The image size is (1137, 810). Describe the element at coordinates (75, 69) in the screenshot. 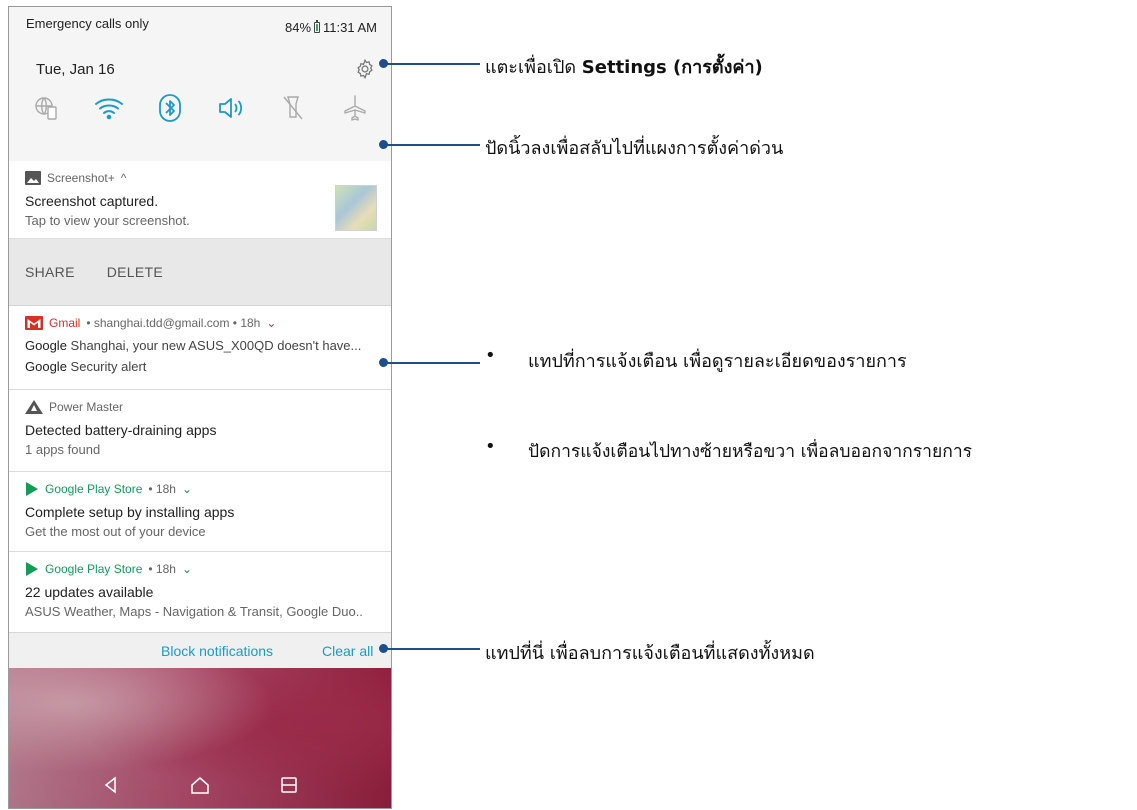

I see `date-label: Tue, Jan 16` at that location.